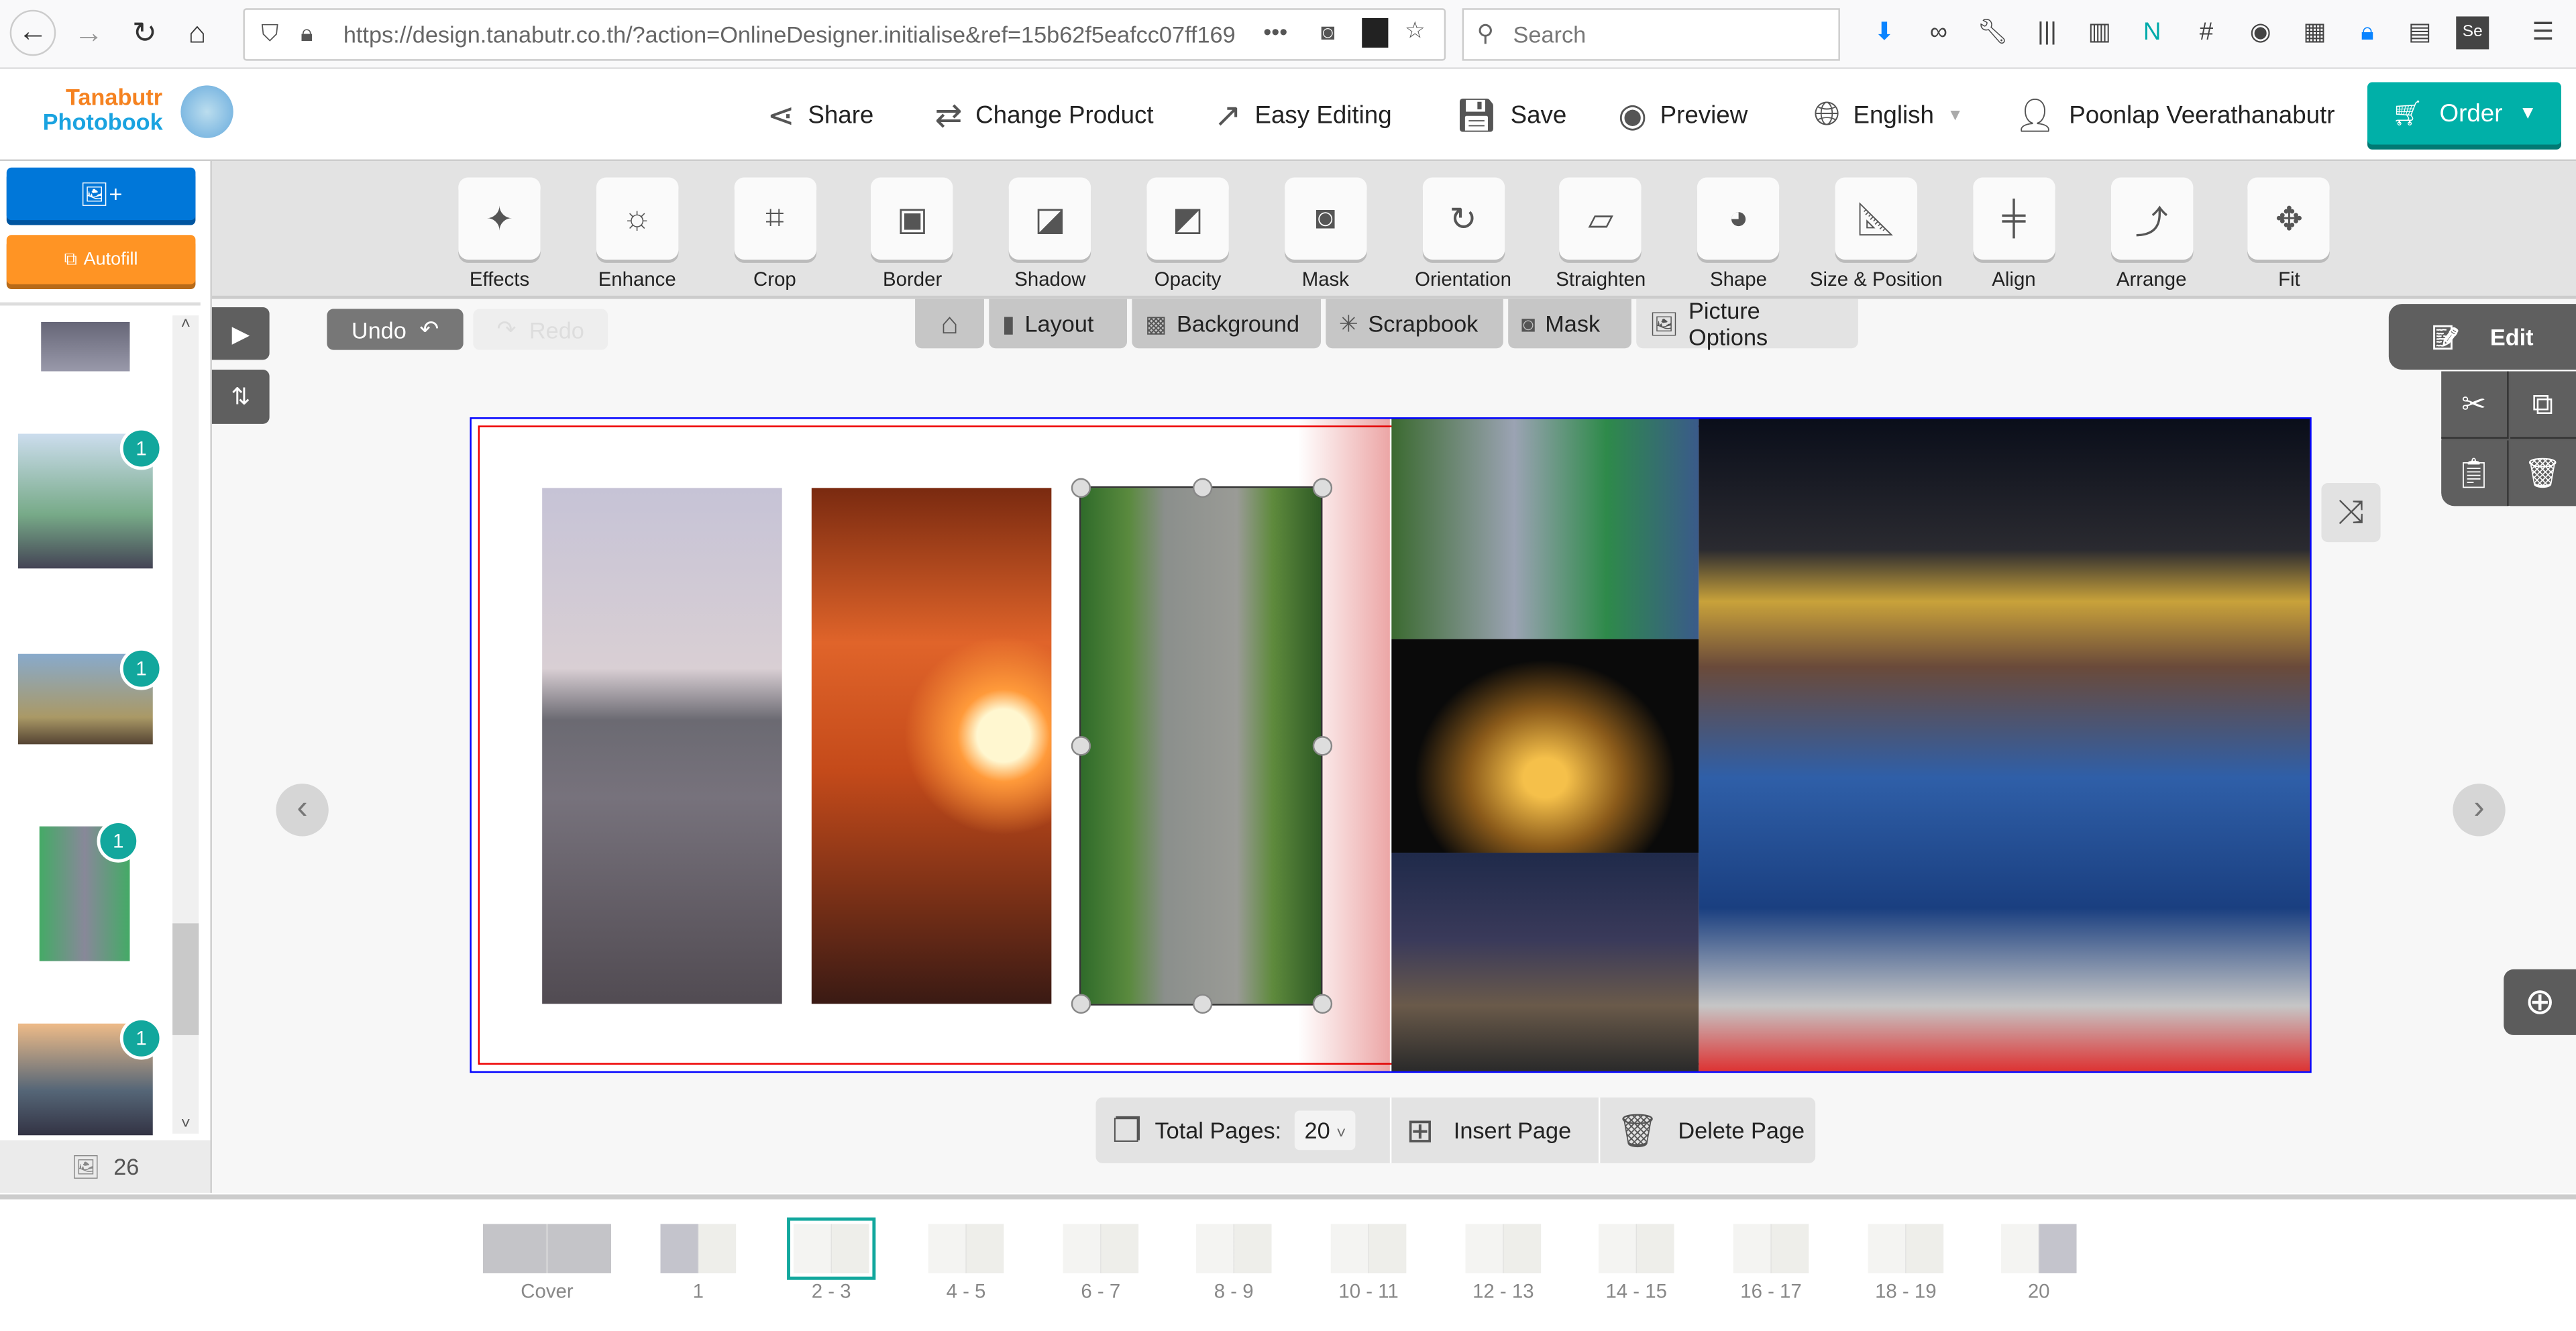 The width and height of the screenshot is (2576, 1331). I want to click on cut-icon: ✂, so click(2474, 405).